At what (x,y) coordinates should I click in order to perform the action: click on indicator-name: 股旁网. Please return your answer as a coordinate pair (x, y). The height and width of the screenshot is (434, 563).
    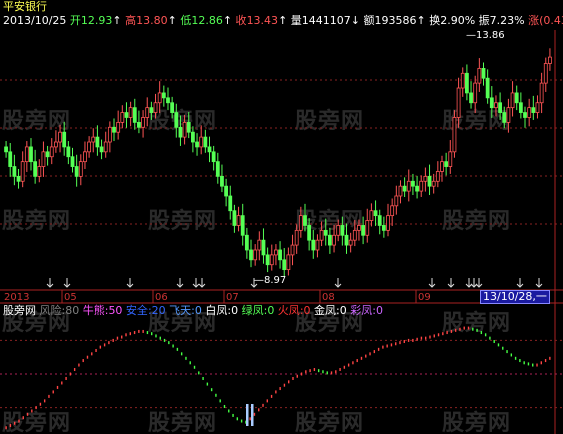
    Looking at the image, I should click on (19, 310).